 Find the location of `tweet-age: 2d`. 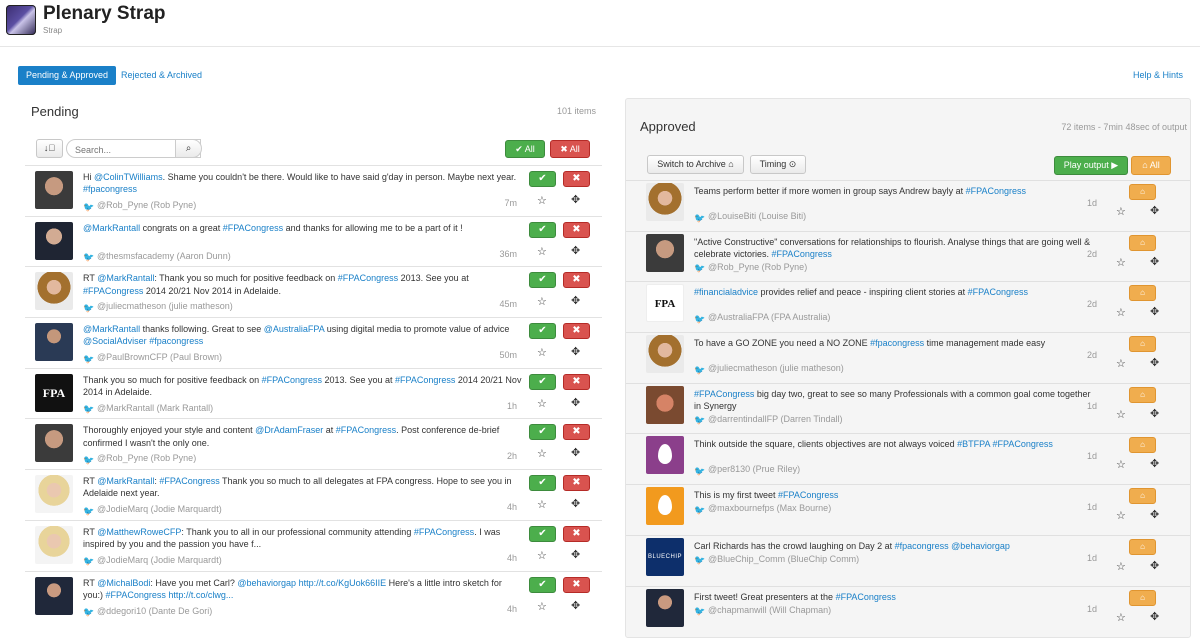

tweet-age: 2d is located at coordinates (1091, 355).